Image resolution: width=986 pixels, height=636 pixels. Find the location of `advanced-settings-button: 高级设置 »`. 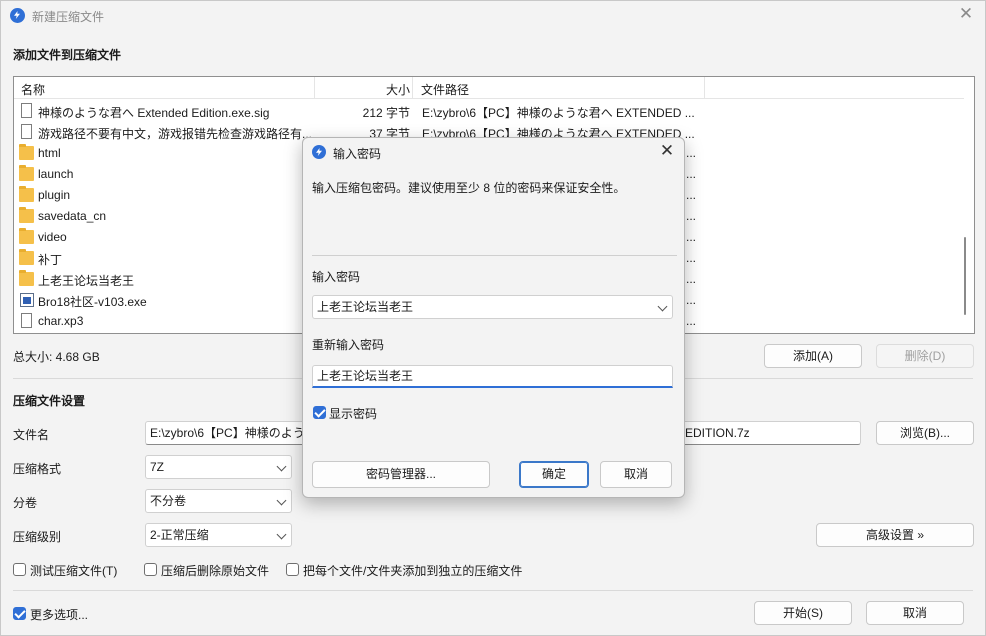

advanced-settings-button: 高级设置 » is located at coordinates (895, 535).